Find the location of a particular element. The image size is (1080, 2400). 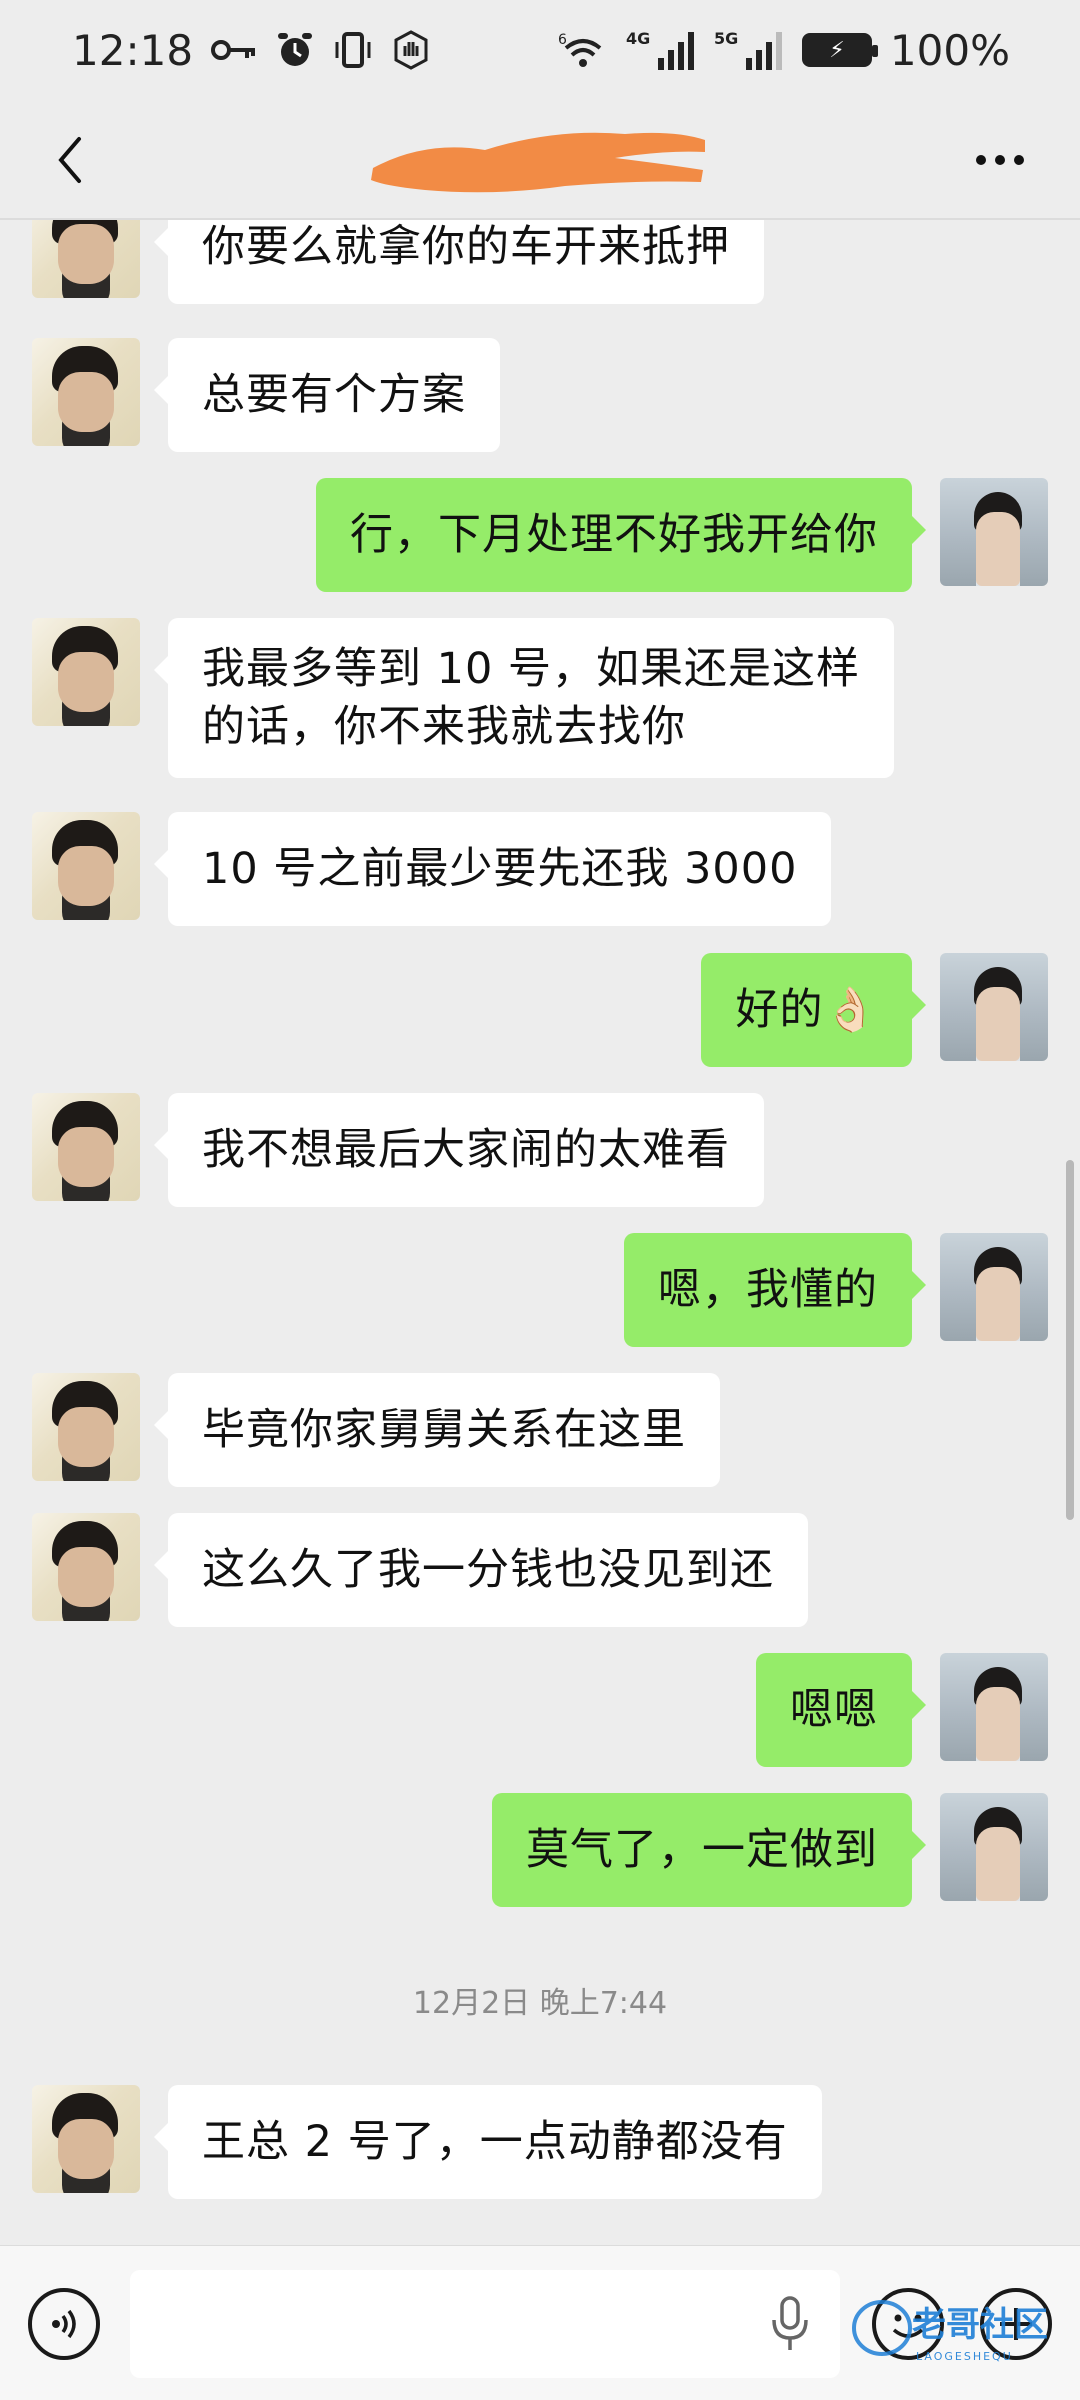

voice-toggle-button is located at coordinates (64, 2324).